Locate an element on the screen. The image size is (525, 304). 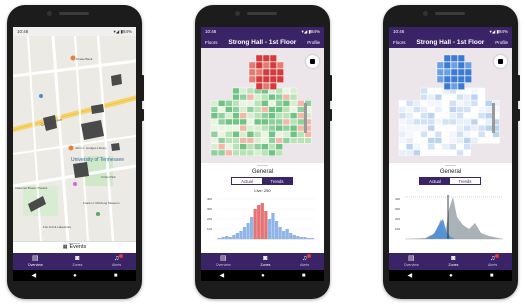
back-icon: ◀ is located at coordinates (410, 276).